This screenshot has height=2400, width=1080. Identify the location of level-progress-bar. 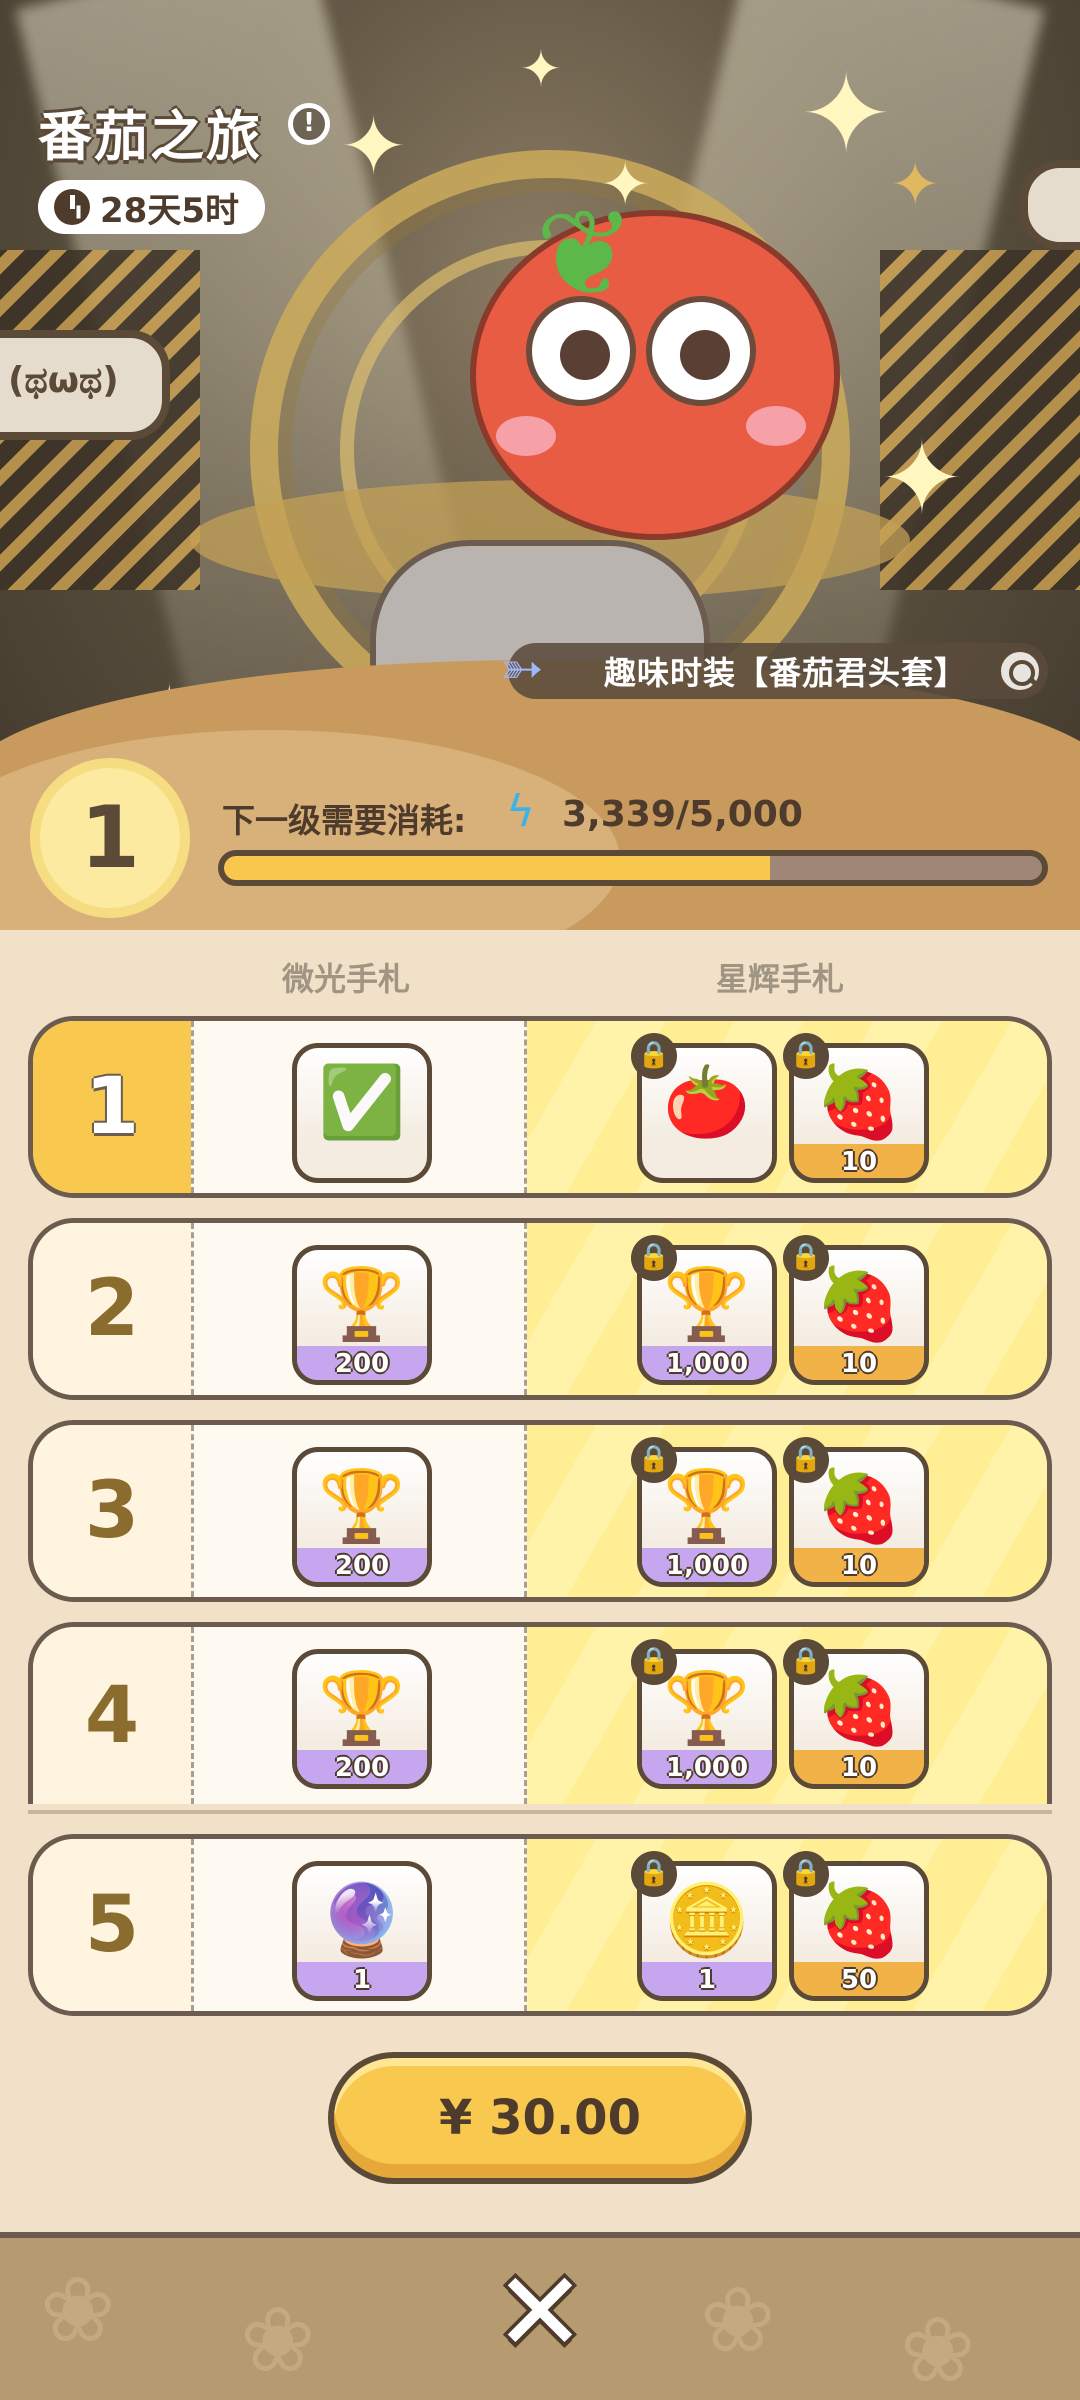
(633, 868).